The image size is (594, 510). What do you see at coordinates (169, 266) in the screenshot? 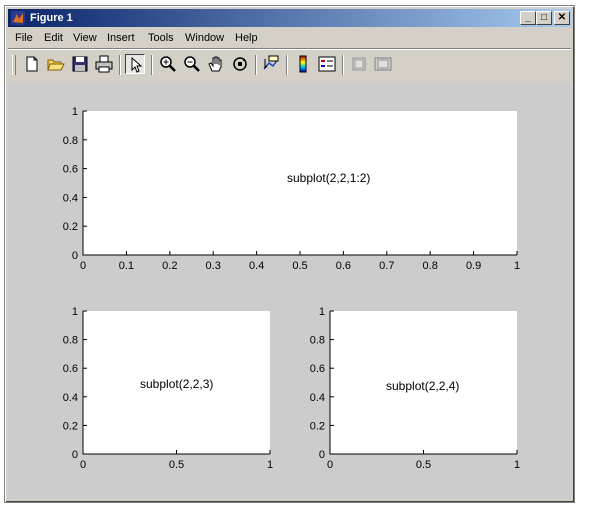
I see `x-tick-label: 0.2` at bounding box center [169, 266].